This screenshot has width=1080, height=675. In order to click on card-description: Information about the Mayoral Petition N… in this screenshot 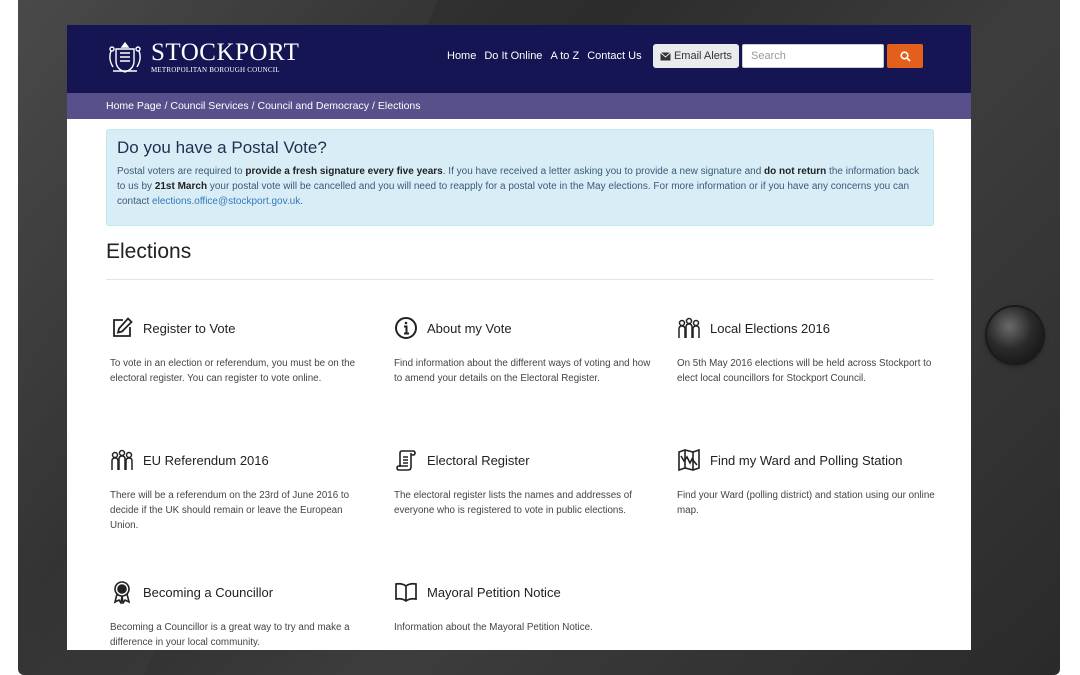, I will do `click(493, 627)`.